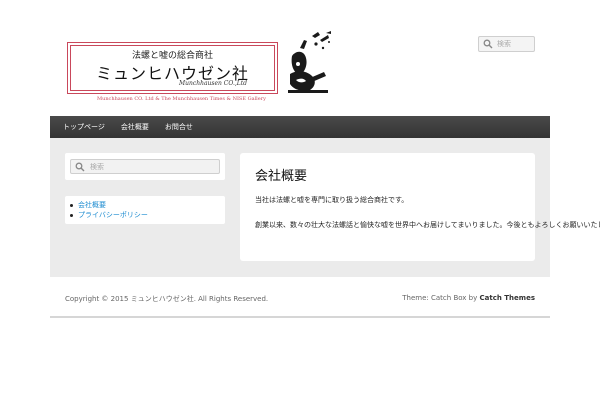 The width and height of the screenshot is (600, 400). Describe the element at coordinates (97, 166) in the screenshot. I see `sidebar-search-placeholder: 検索` at that location.